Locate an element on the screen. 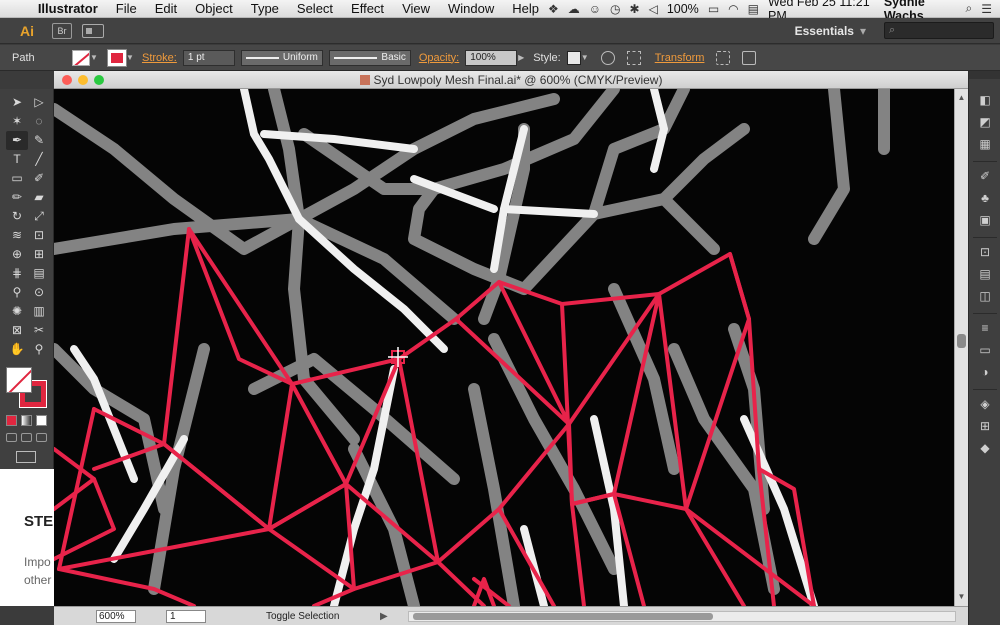 The width and height of the screenshot is (1000, 625). mesh-tool-icon: ⋕ is located at coordinates (17, 273).